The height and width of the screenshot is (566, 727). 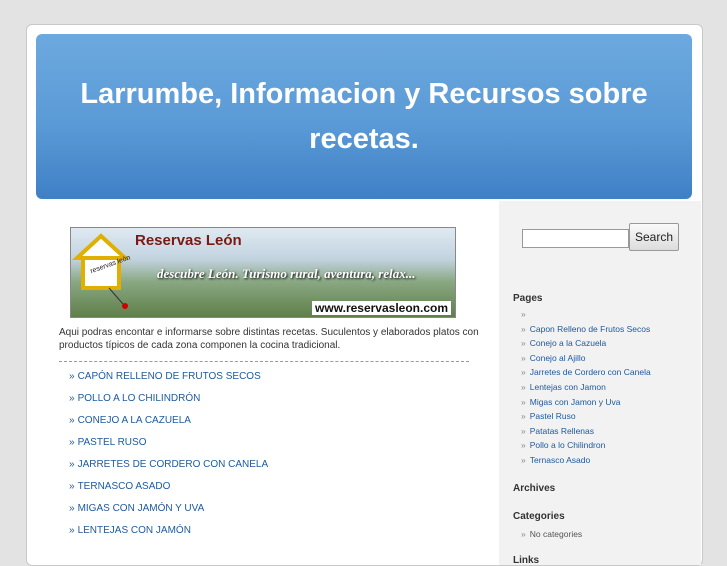 I want to click on links-heading: Links, so click(x=526, y=560).